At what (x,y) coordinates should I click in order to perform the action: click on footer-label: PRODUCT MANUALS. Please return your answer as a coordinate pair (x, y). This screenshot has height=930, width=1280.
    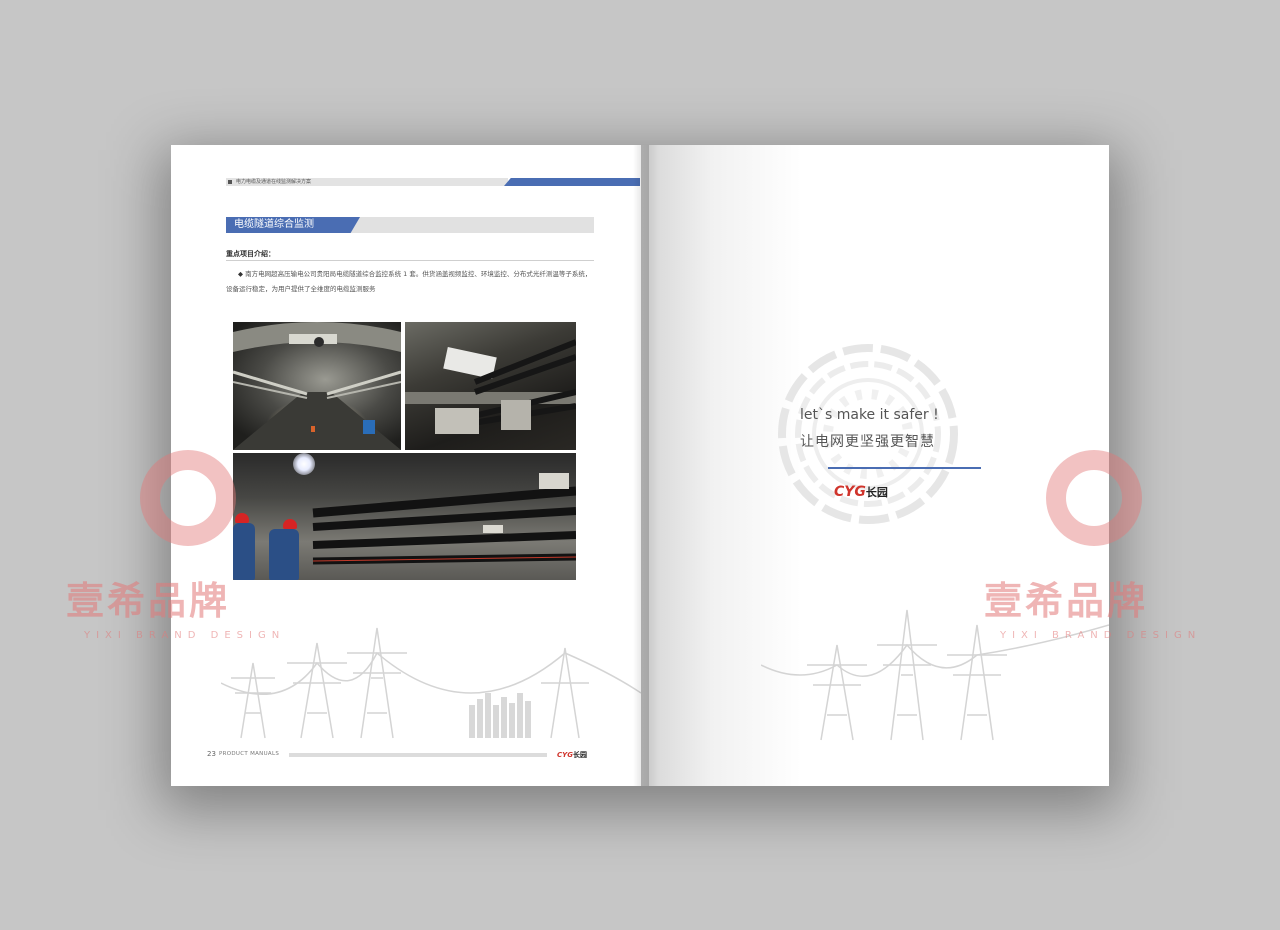
    Looking at the image, I should click on (249, 754).